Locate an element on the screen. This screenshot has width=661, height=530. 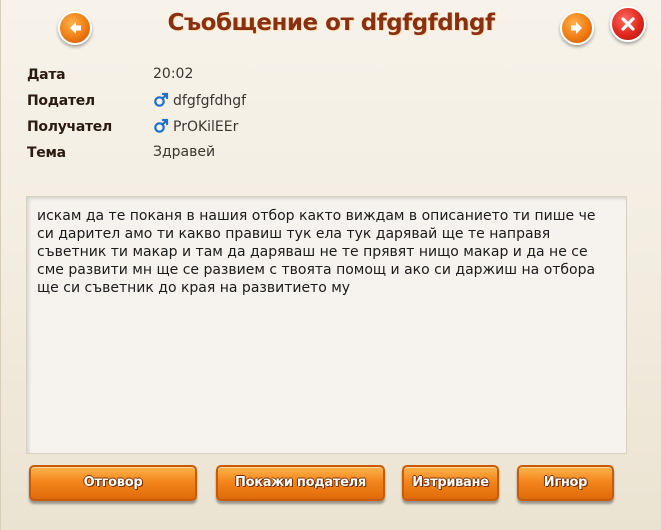
previous-message-button is located at coordinates (75, 28).